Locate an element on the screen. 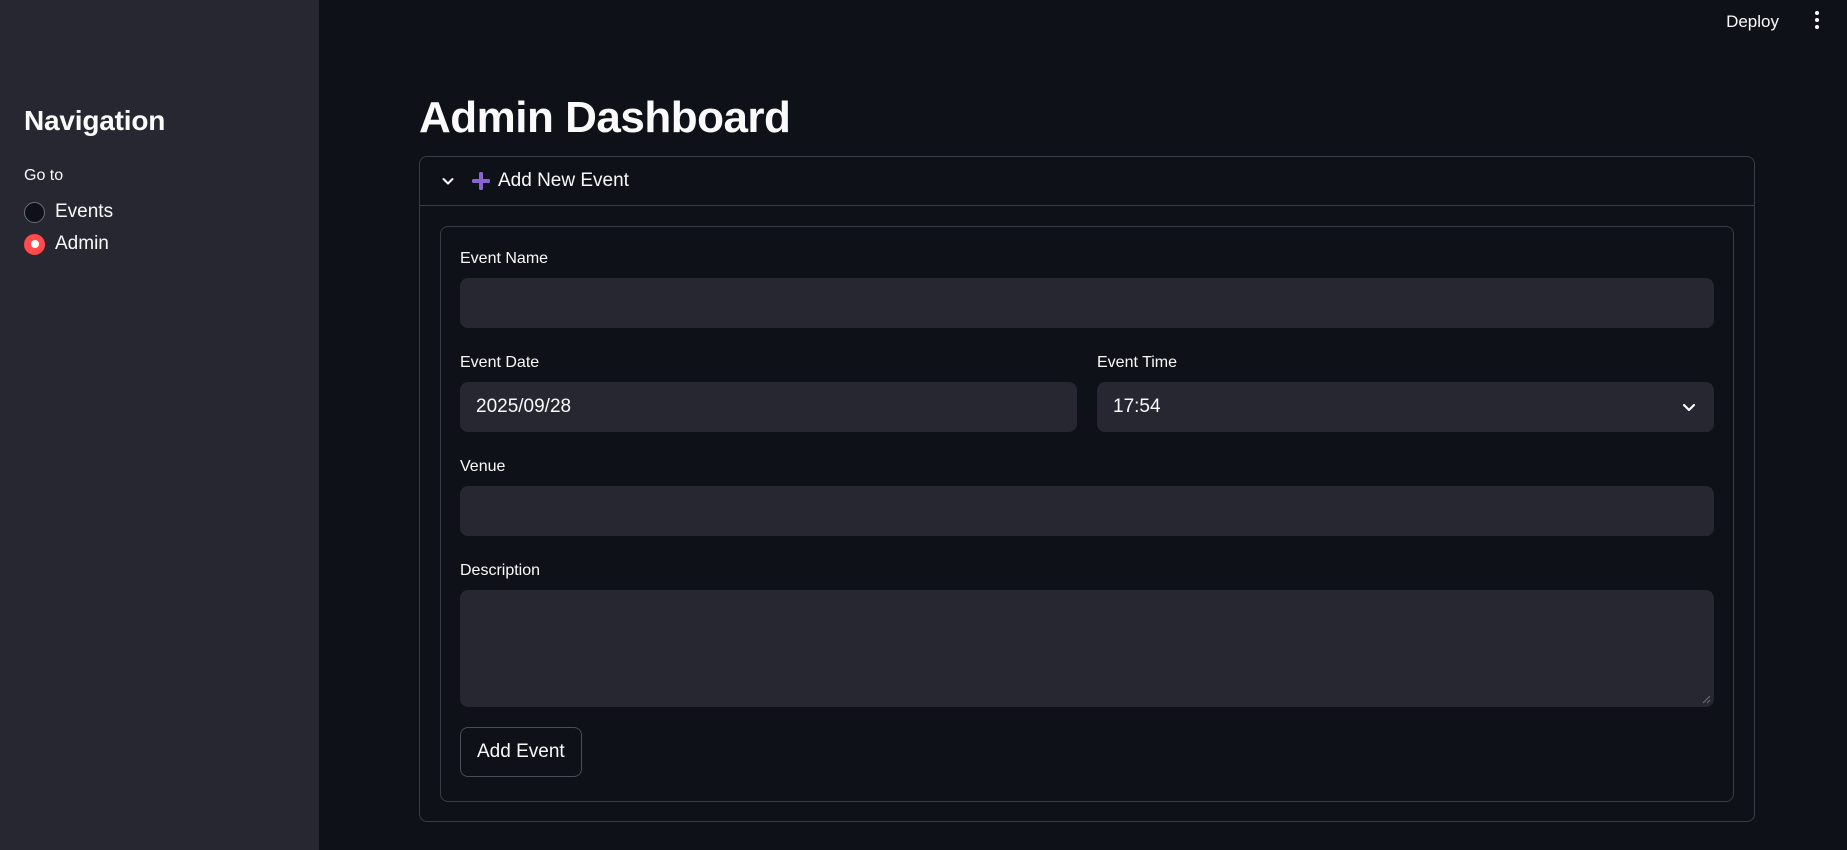  navigation-radio-group: Events Admin is located at coordinates (159, 228).